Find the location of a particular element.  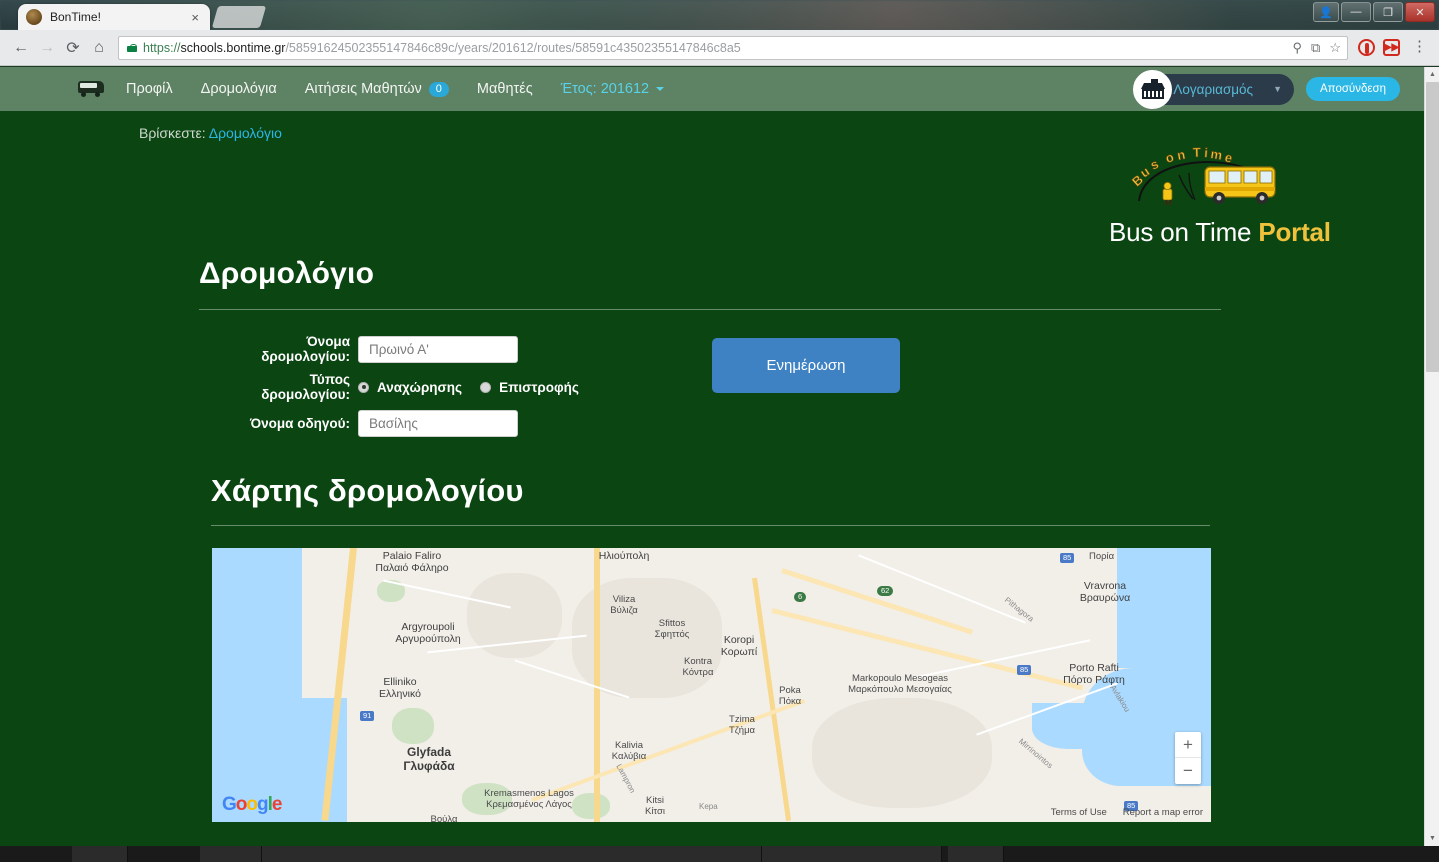

map-water-east is located at coordinates (1164, 608).